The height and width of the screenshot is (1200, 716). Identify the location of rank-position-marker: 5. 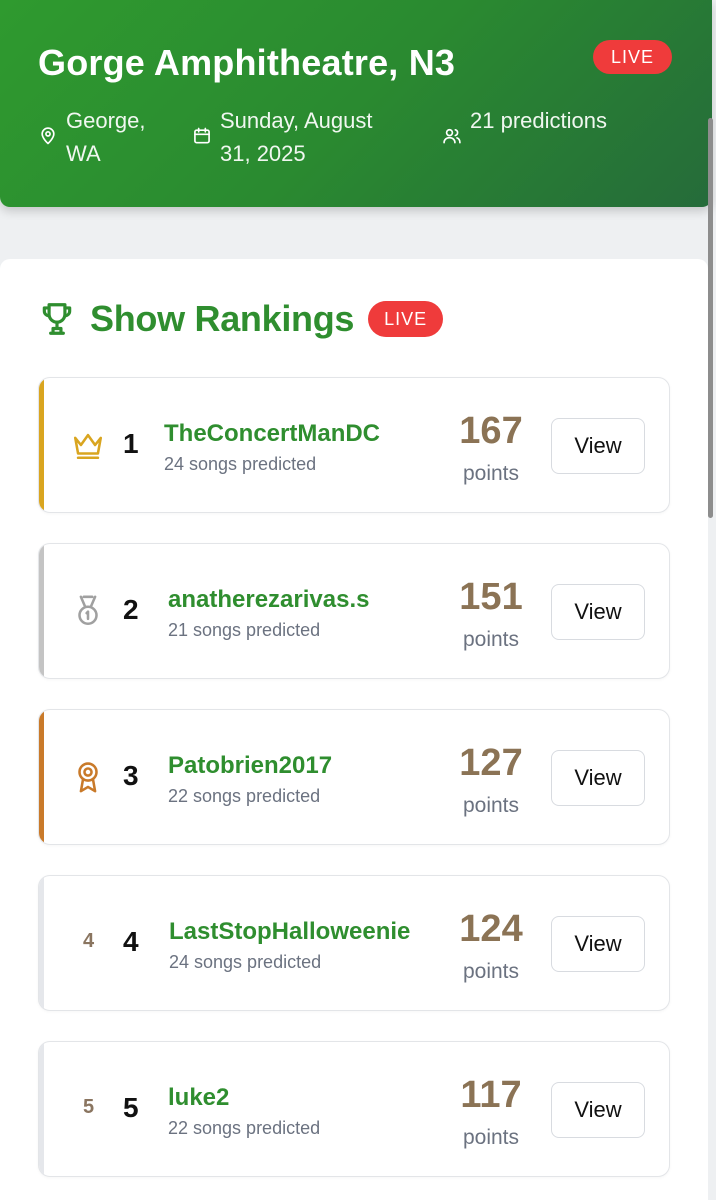
(89, 1107).